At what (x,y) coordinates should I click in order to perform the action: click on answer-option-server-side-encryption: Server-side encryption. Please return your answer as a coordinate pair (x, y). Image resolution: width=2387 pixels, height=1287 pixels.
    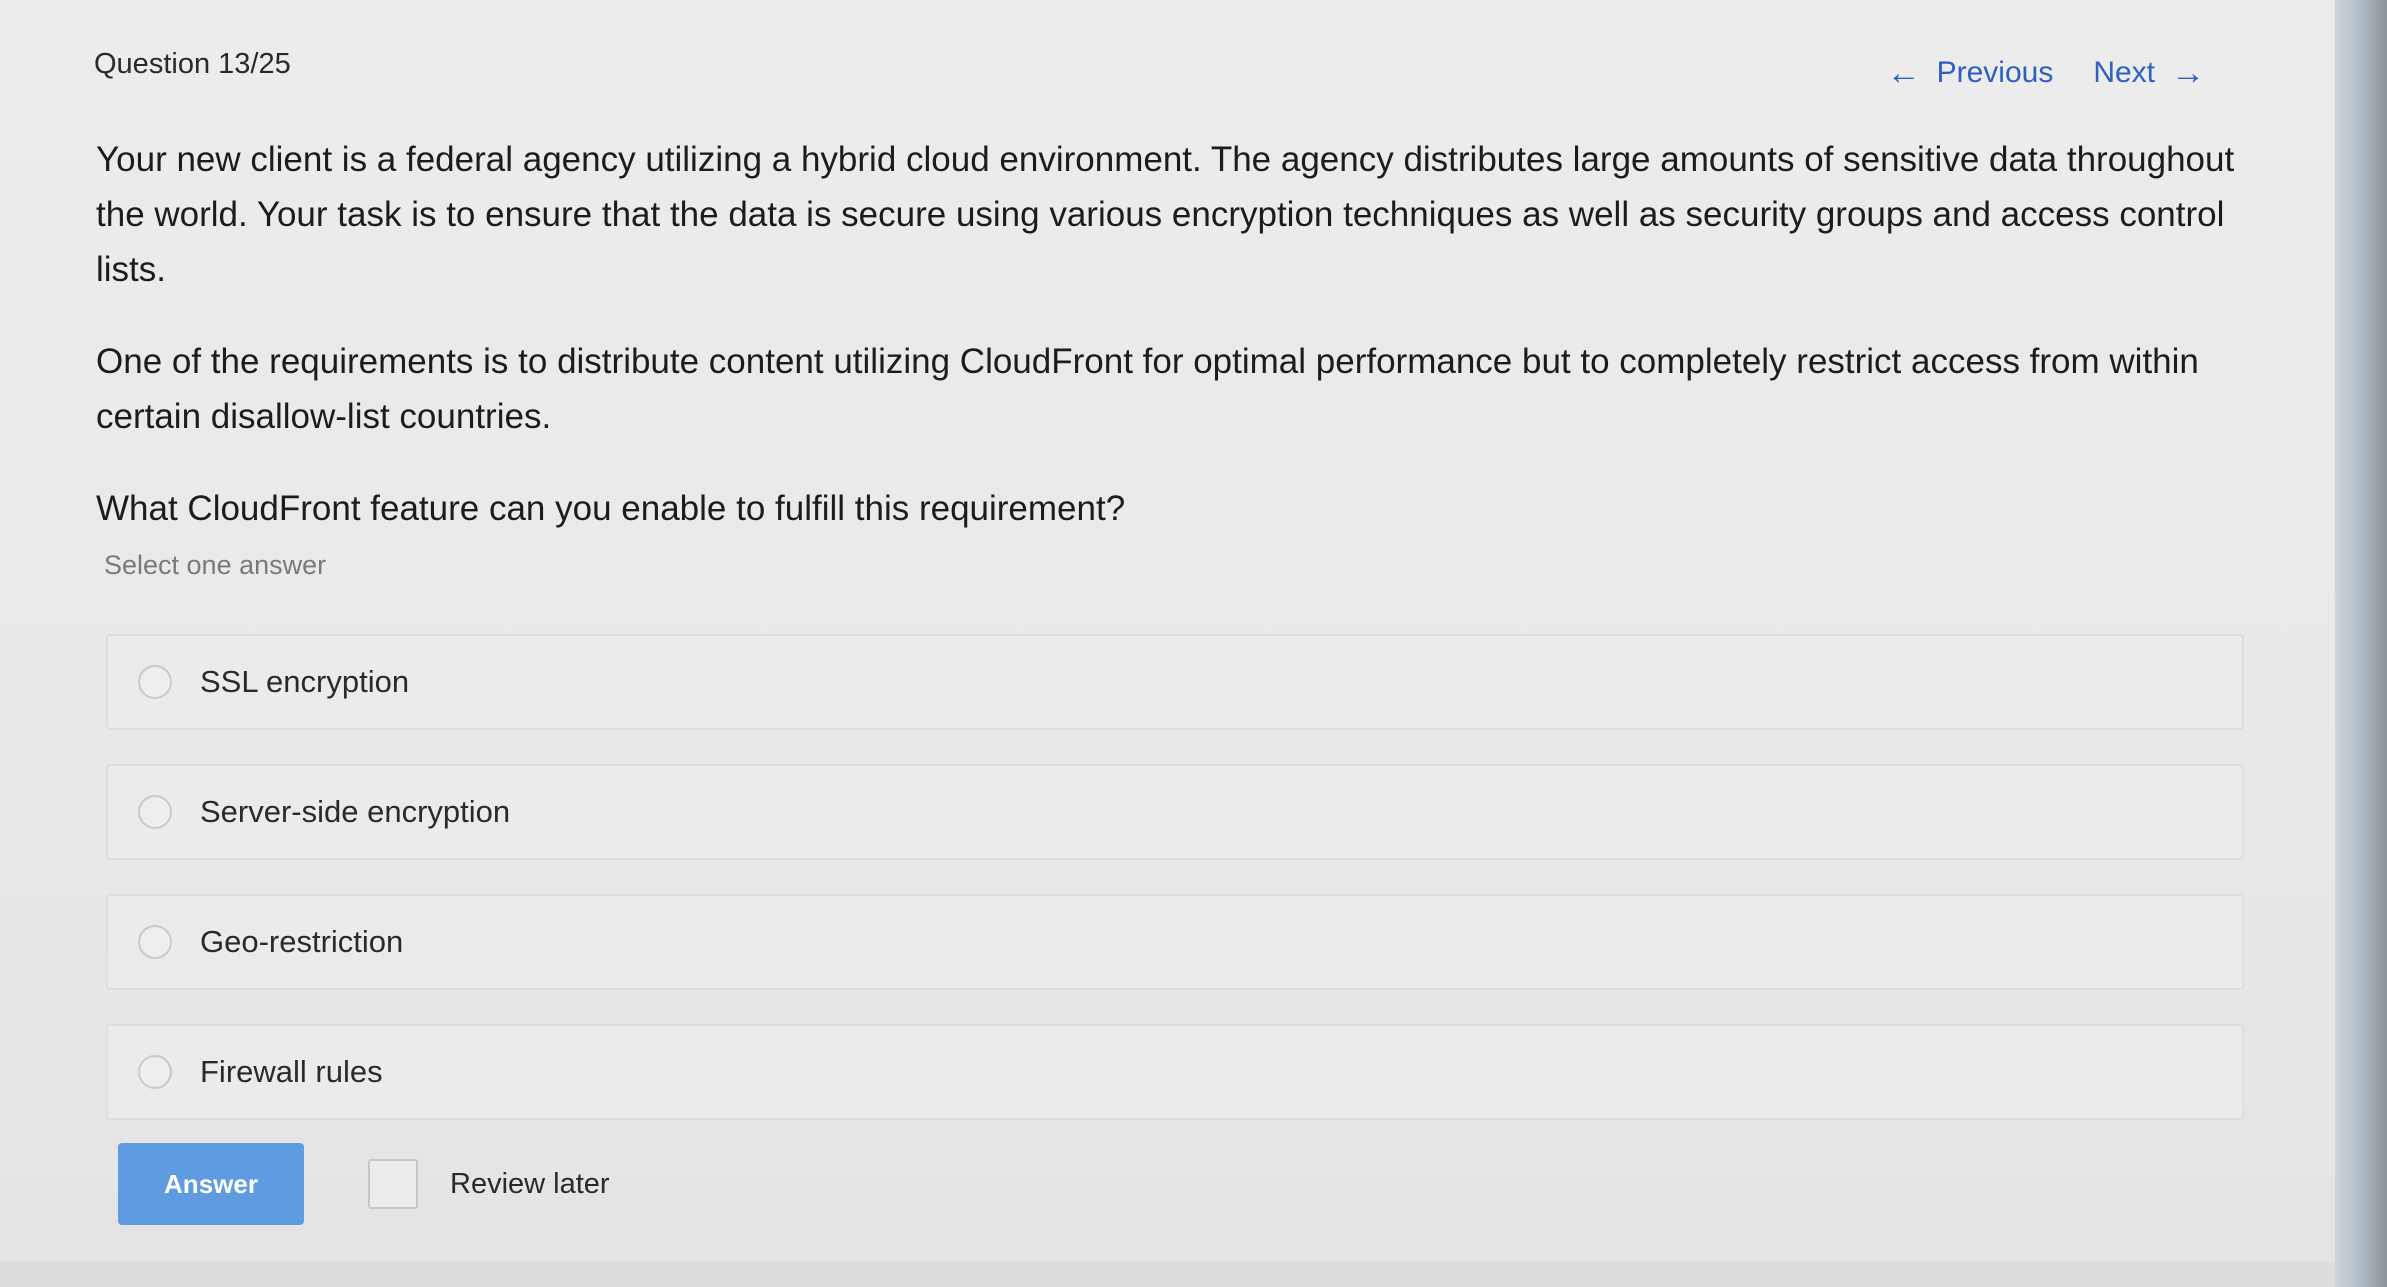
    Looking at the image, I should click on (1175, 812).